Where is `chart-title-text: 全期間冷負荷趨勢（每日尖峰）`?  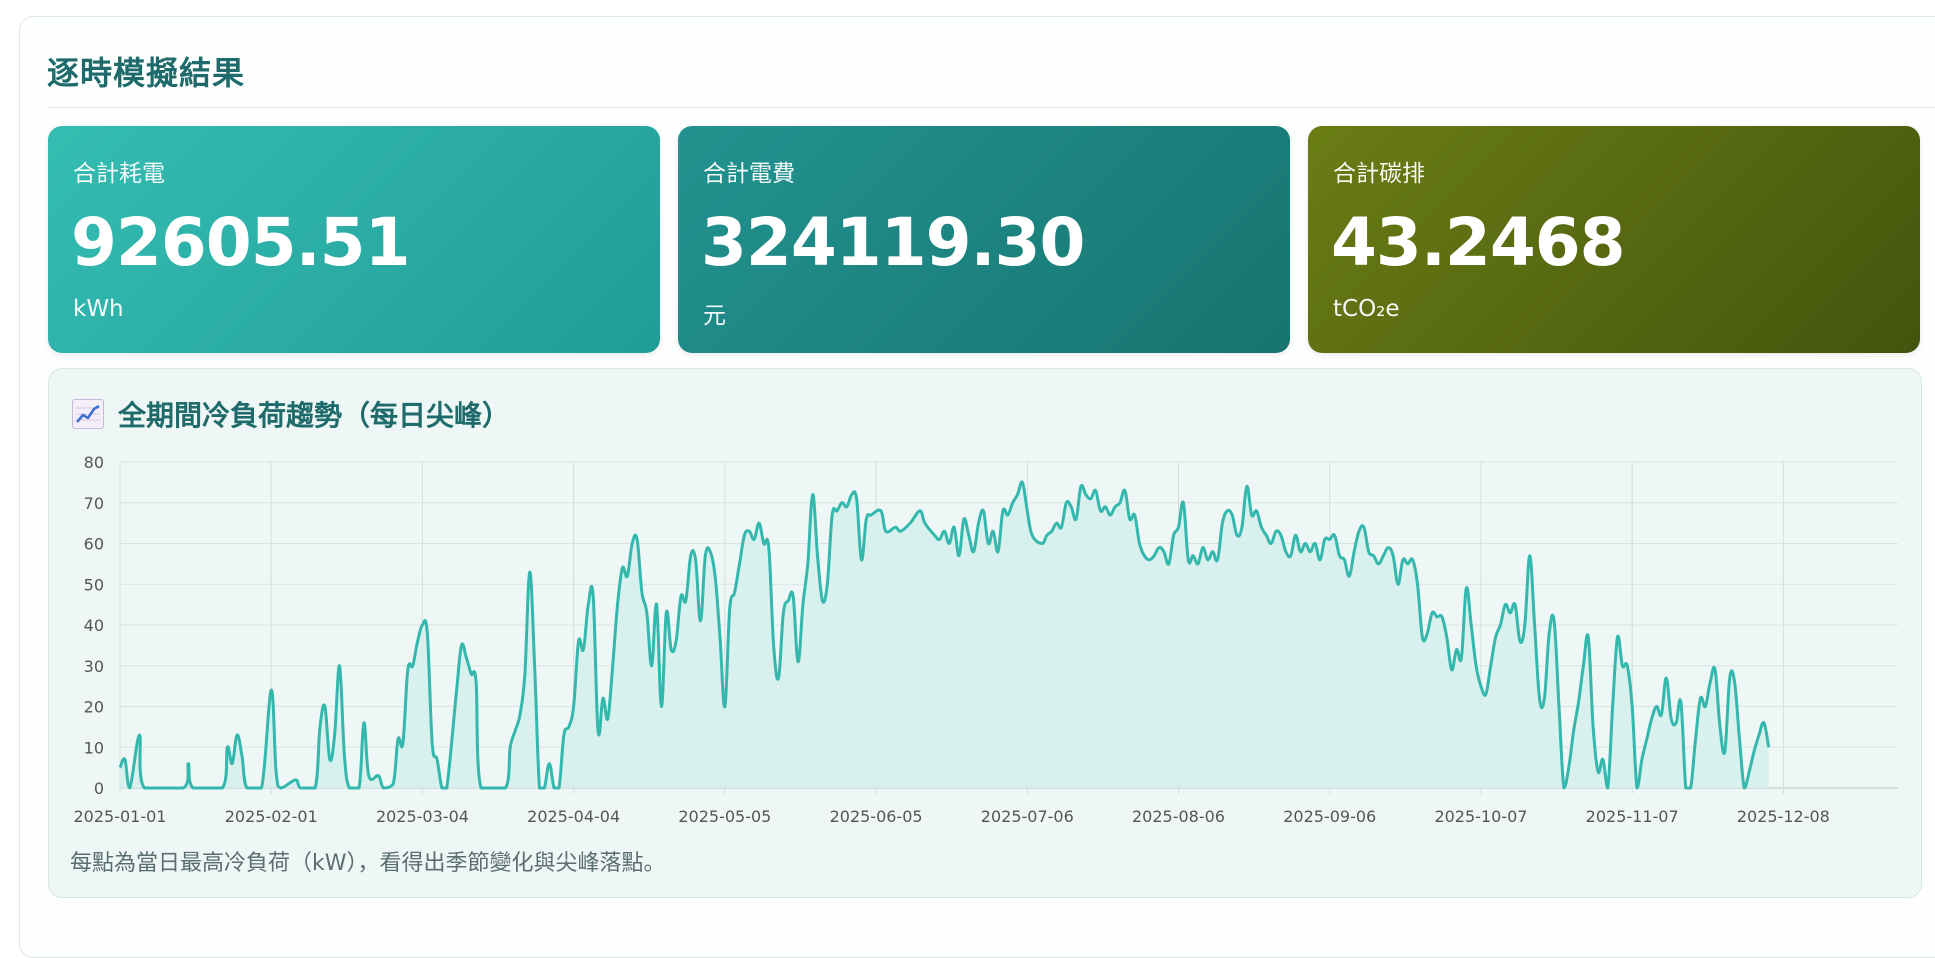
chart-title-text: 全期間冷負荷趨勢（每日尖峰） is located at coordinates (314, 415).